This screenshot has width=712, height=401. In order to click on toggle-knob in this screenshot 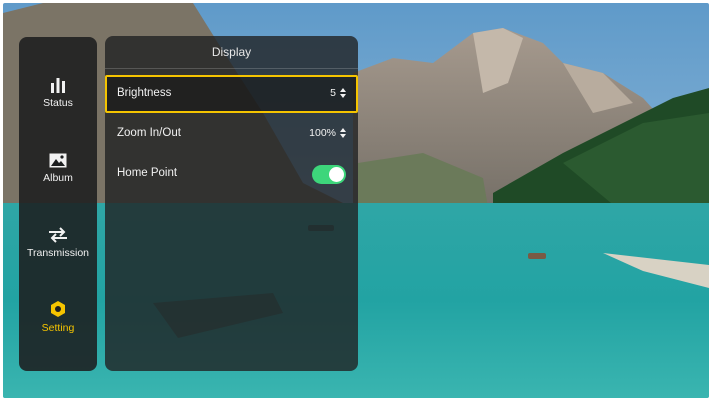, I will do `click(336, 174)`.